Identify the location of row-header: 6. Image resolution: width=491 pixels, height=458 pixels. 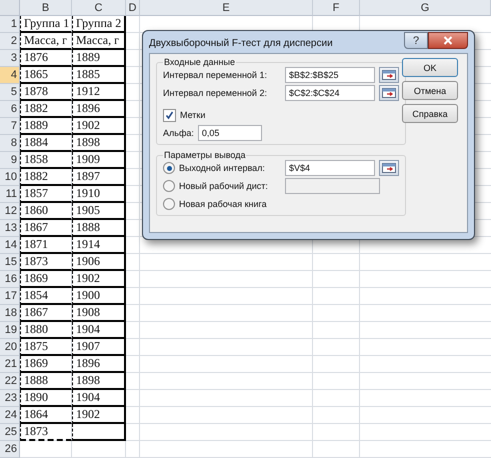
(10, 109).